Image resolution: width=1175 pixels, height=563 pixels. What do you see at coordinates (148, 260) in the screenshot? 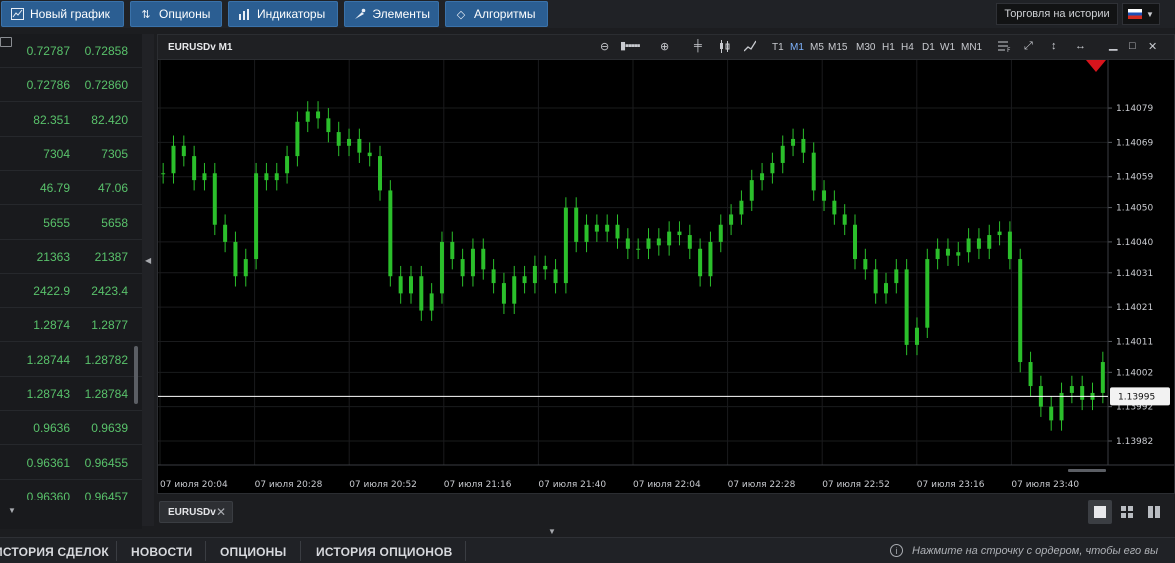
I see `collapse-left-icon: ◀` at bounding box center [148, 260].